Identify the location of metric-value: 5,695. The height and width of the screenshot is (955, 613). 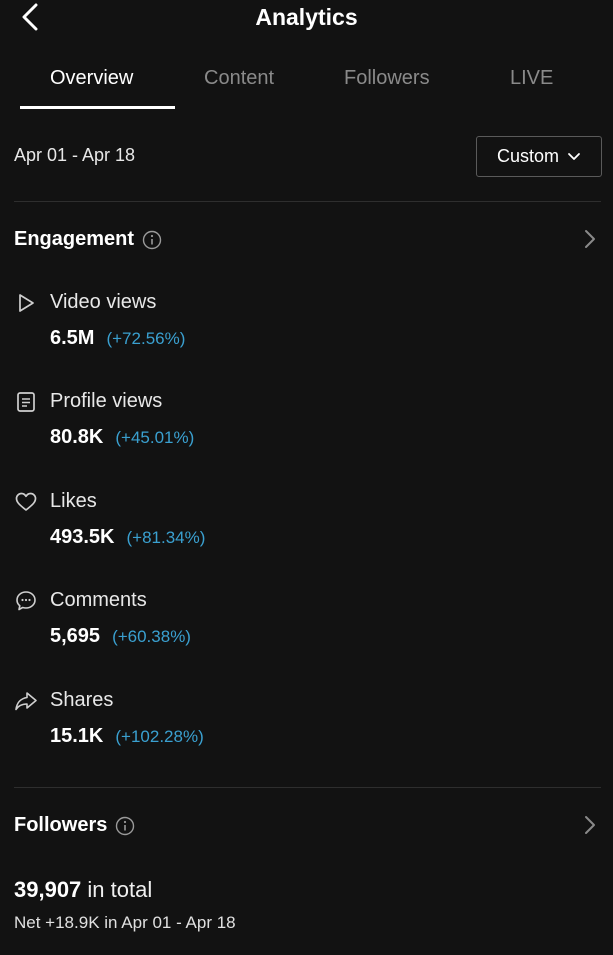
(75, 636).